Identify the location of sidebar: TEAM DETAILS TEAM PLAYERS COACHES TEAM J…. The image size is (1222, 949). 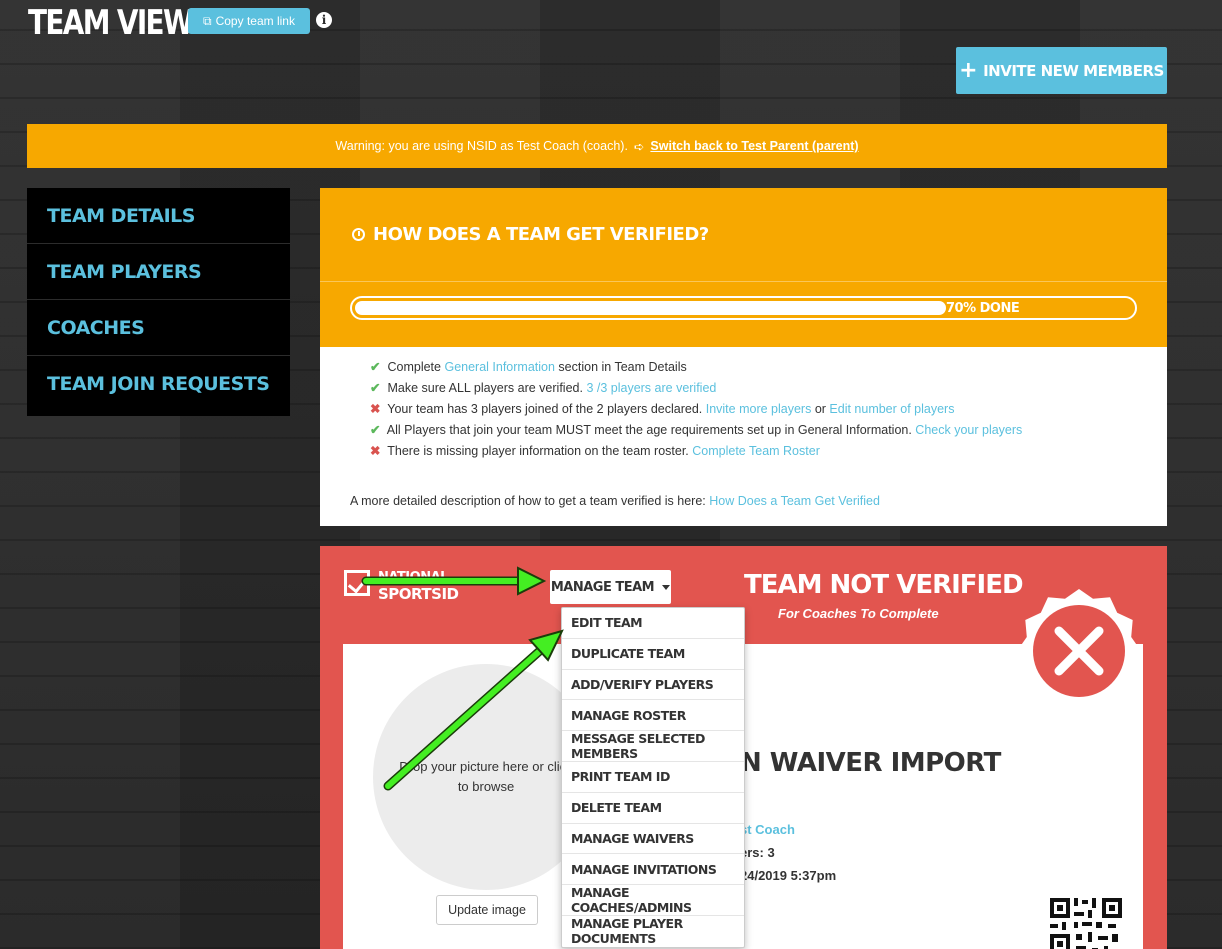
(158, 302).